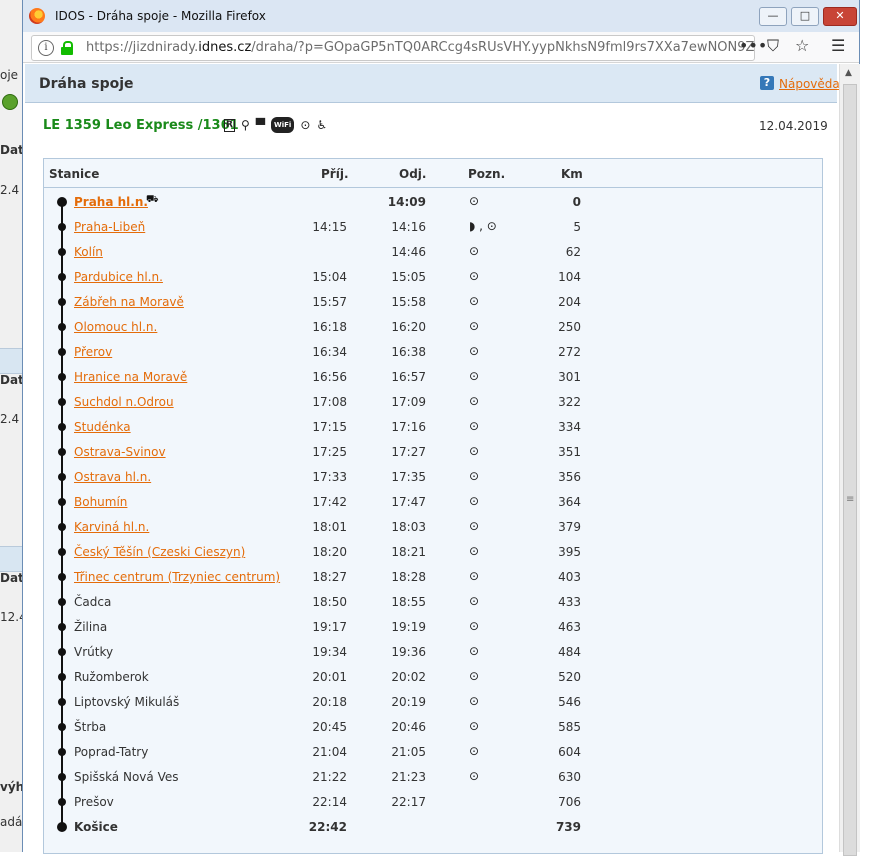 Image resolution: width=880 pixels, height=856 pixels. Describe the element at coordinates (433, 401) in the screenshot. I see `table-row: Suchdol n.Odrou 17:08 17:09 ⊙ 322` at that location.